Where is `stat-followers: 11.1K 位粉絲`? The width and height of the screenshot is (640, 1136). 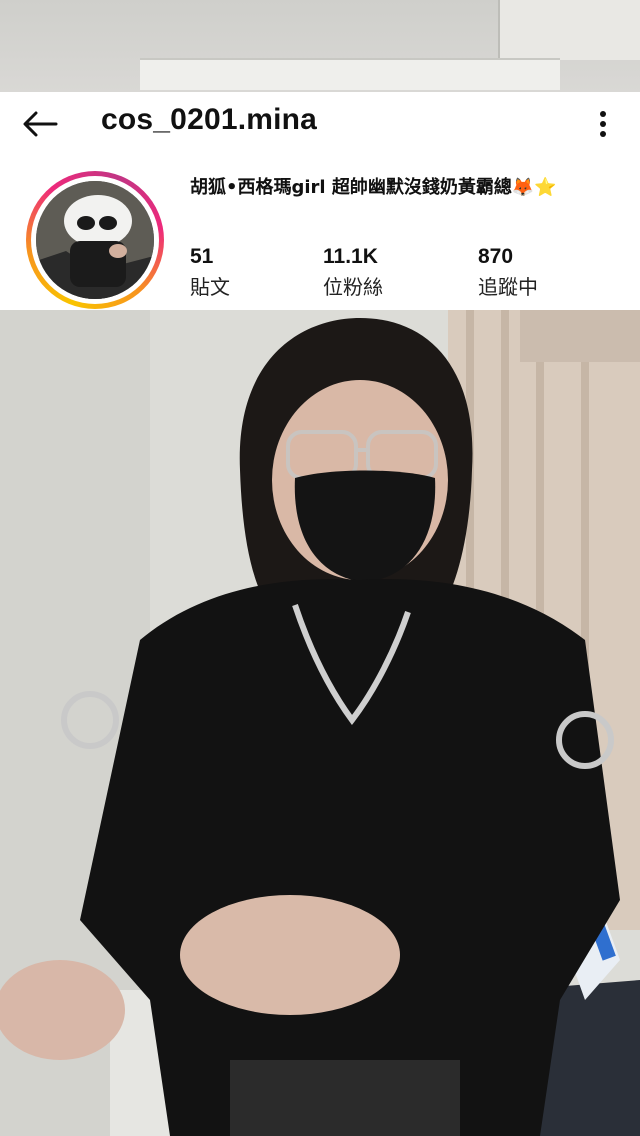 stat-followers: 11.1K 位粉絲 is located at coordinates (353, 272).